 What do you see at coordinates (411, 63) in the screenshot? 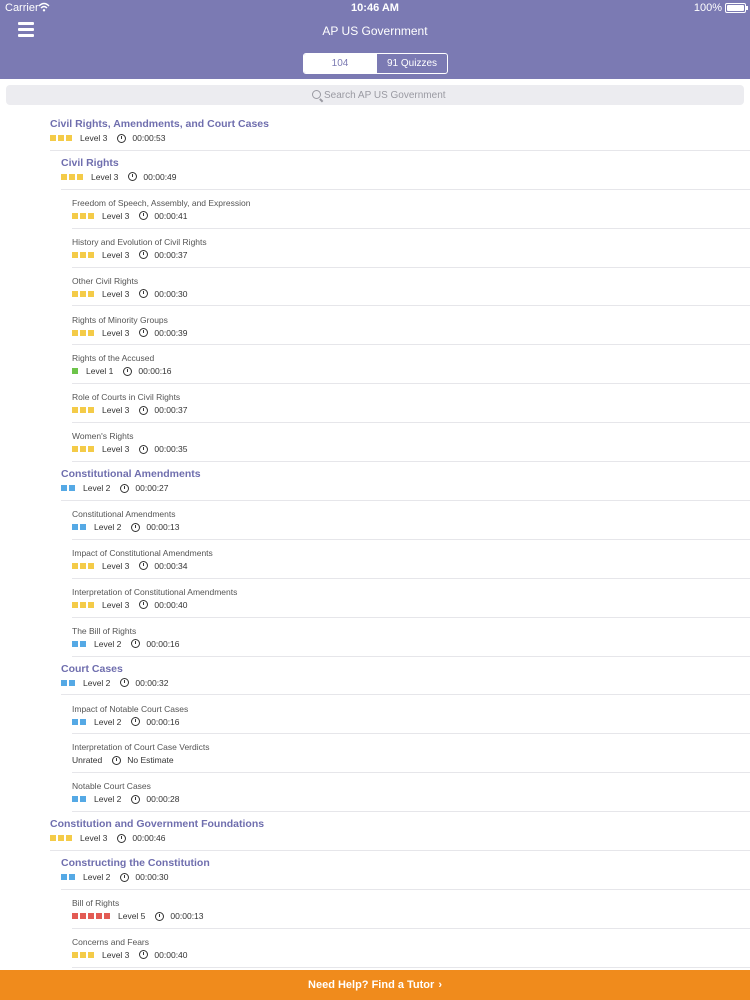
I see `tab-quizzes: 91 Quizzes` at bounding box center [411, 63].